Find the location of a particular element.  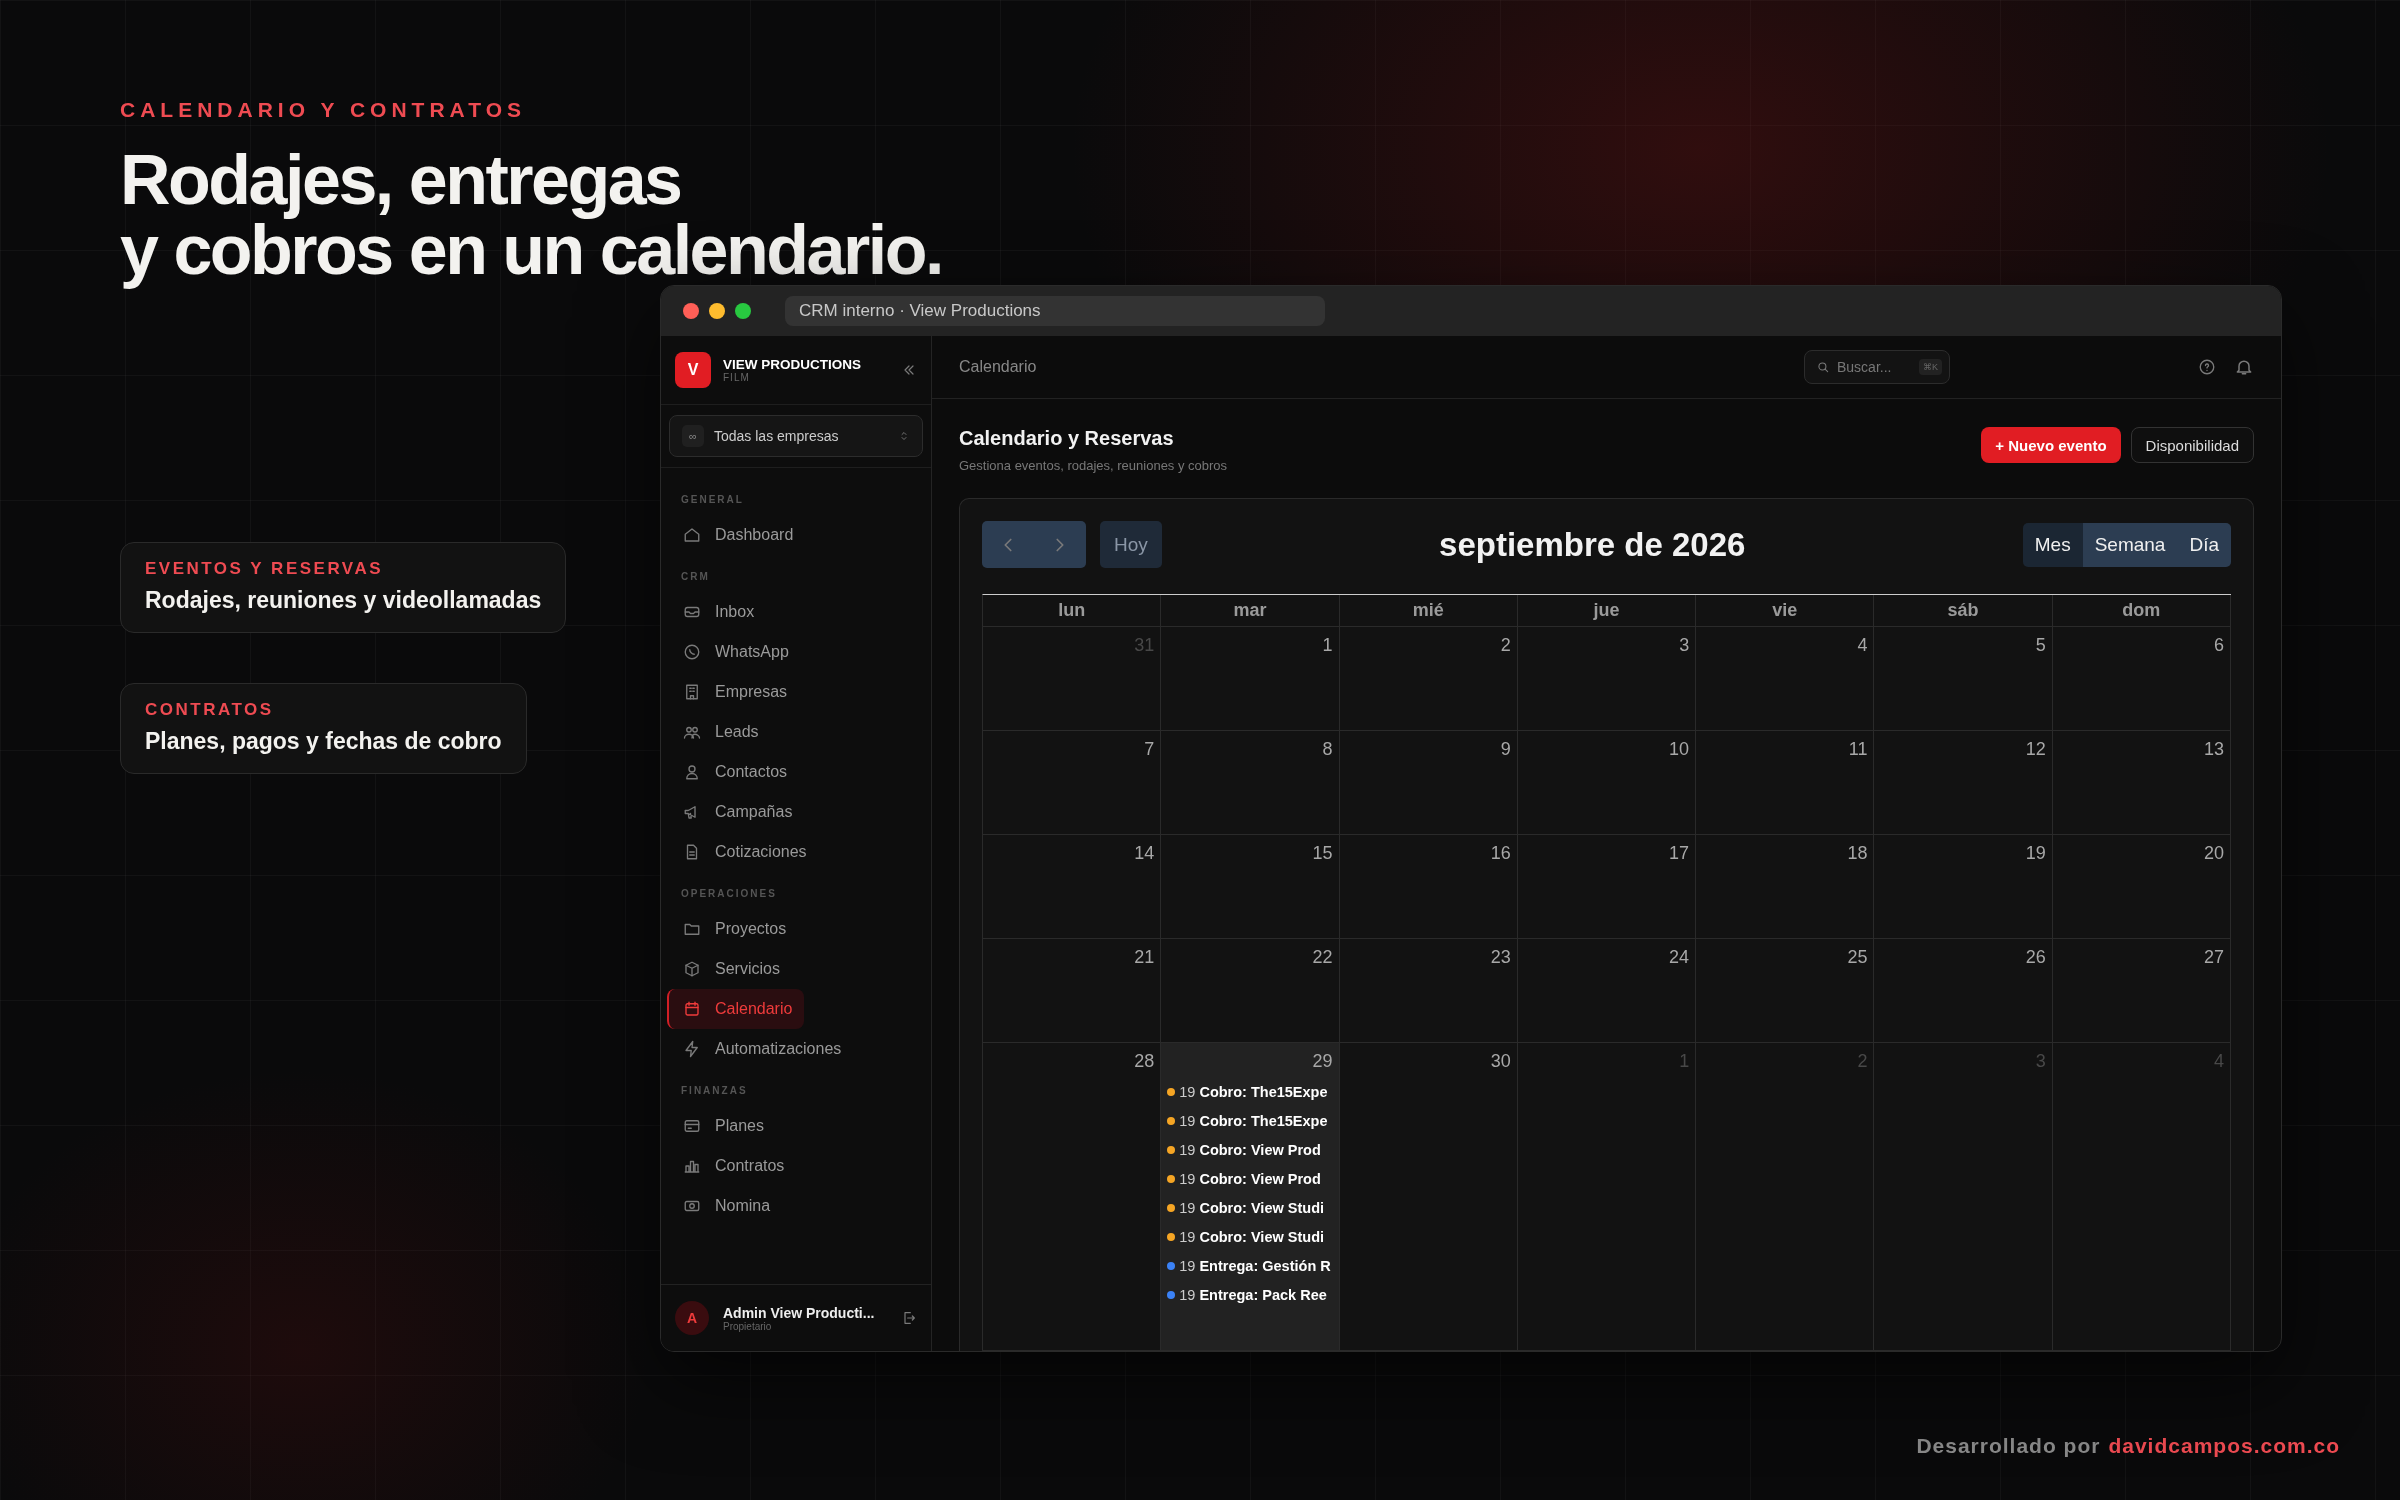

day-cell: 15 is located at coordinates (1250, 887).